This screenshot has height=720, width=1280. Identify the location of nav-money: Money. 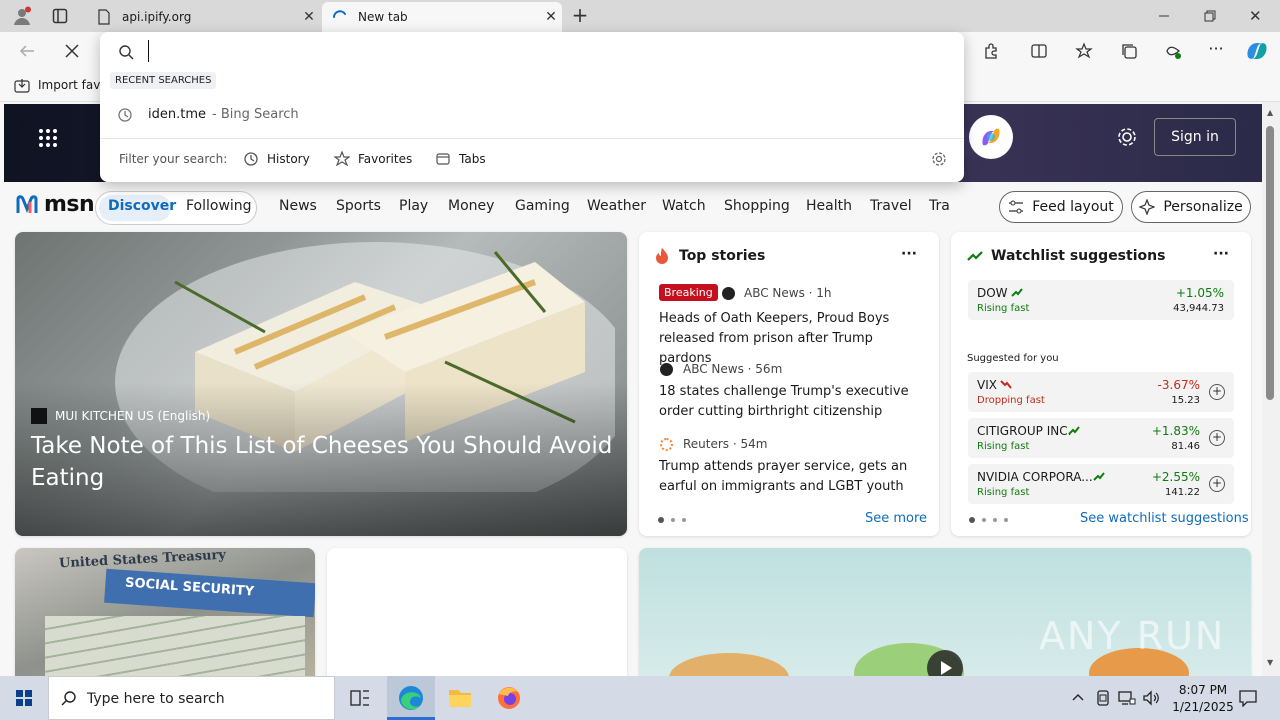
(471, 206).